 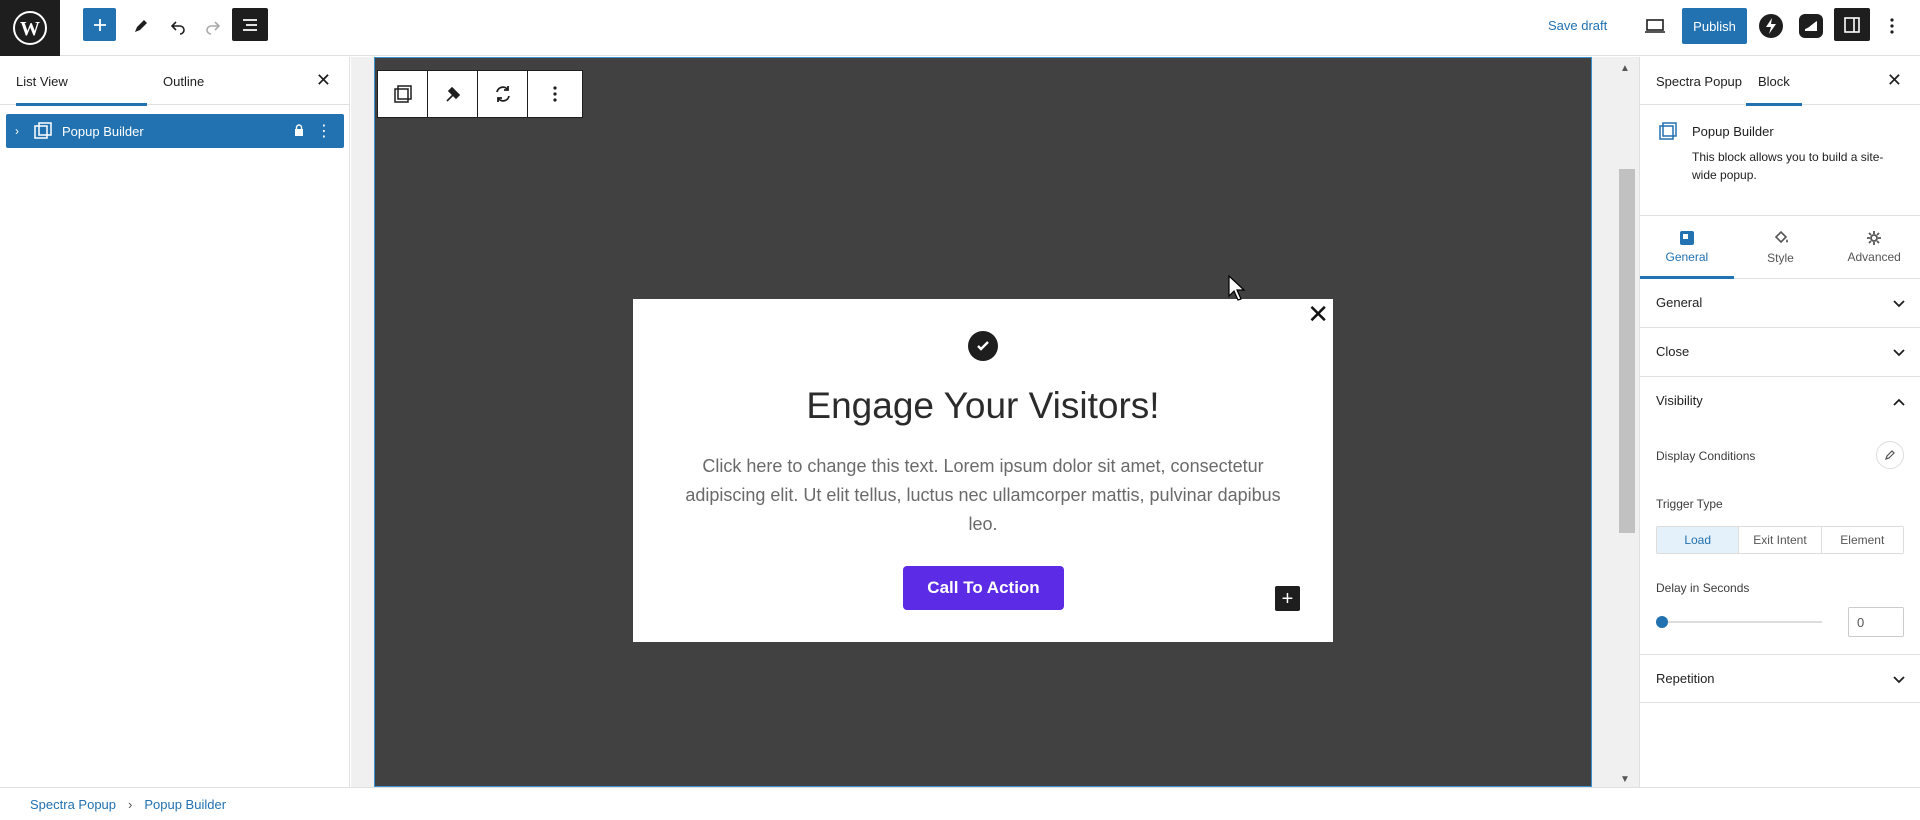 I want to click on tab-advanced-label: Advanced, so click(x=1874, y=256).